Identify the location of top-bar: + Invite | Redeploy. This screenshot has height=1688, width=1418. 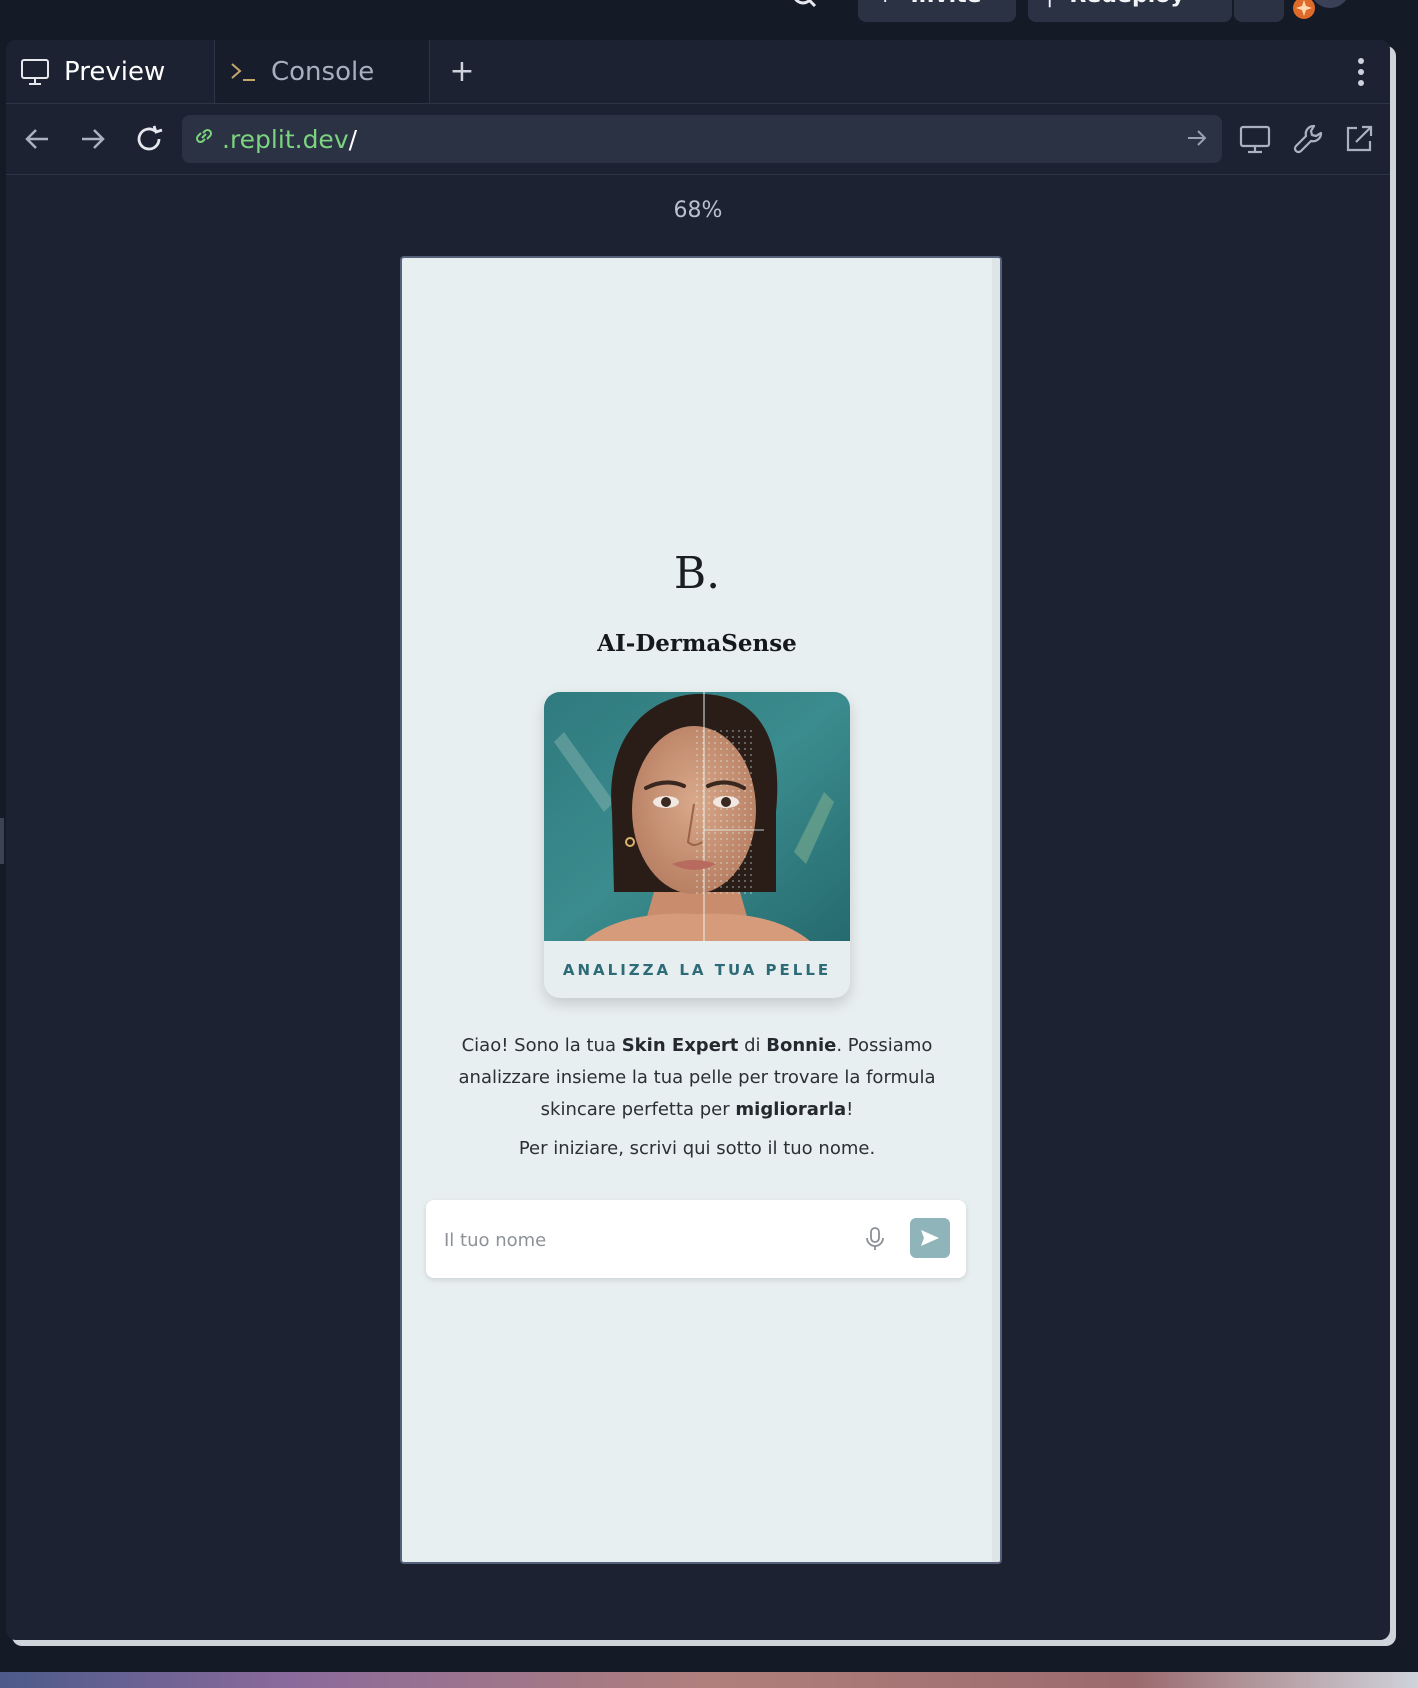
(709, 20).